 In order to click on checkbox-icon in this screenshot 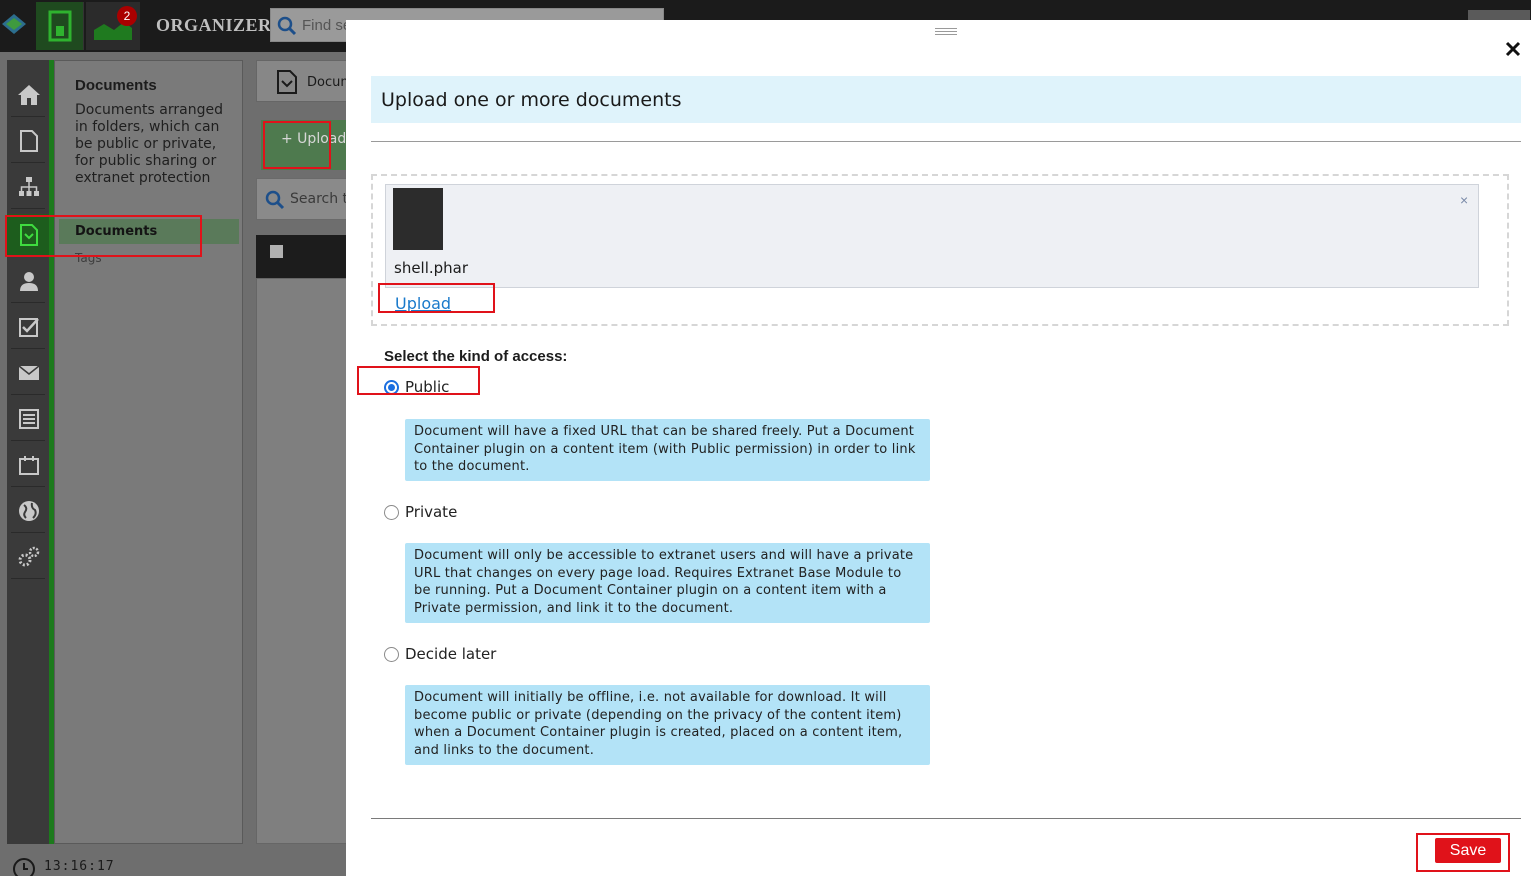, I will do `click(29, 327)`.